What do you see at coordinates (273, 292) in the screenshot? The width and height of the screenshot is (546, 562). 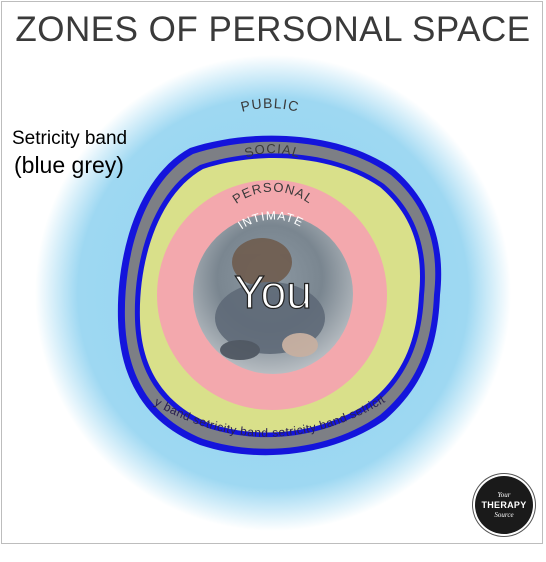 I see `label-you: You` at bounding box center [273, 292].